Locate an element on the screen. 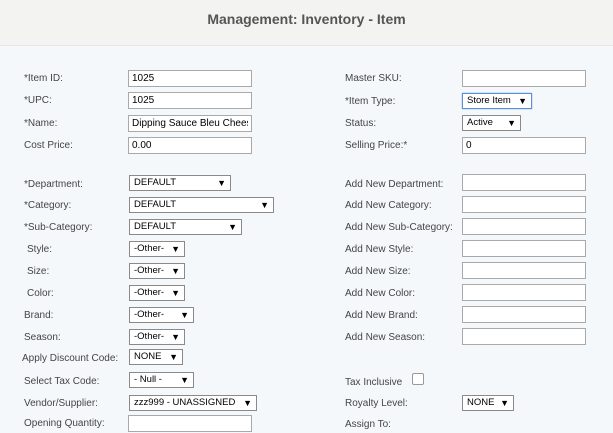  new-brand-input is located at coordinates (524, 314).